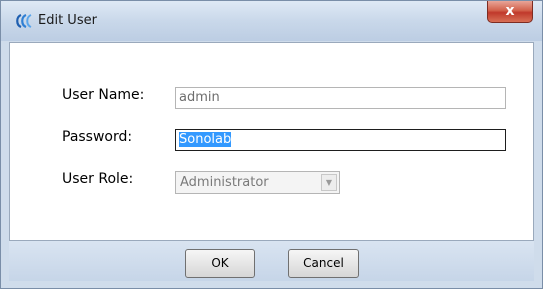  I want to click on chevron-down-icon: ▼, so click(329, 182).